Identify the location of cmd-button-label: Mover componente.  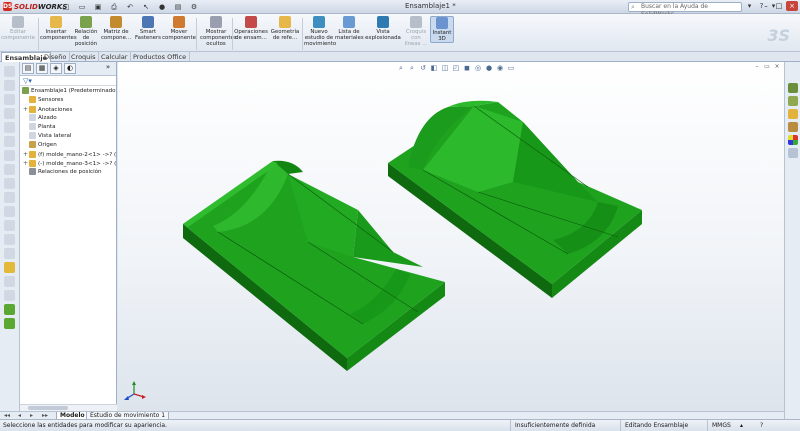
(179, 35).